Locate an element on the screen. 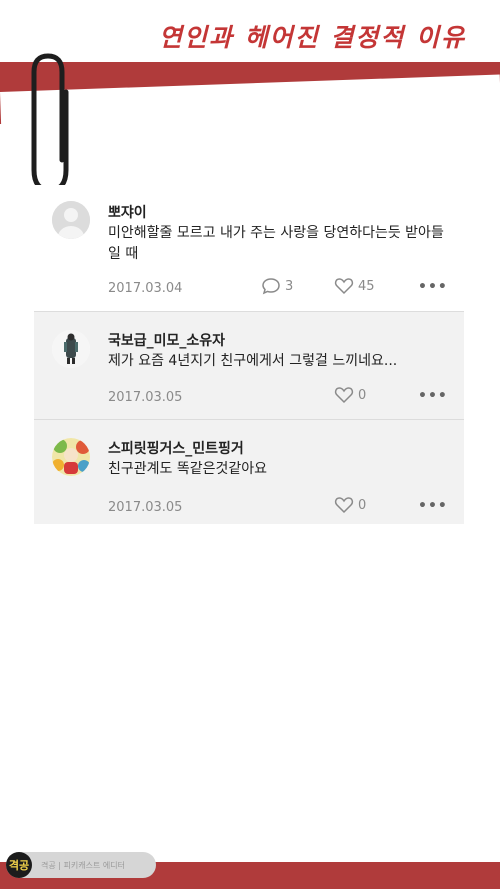 Image resolution: width=500 pixels, height=889 pixels. like-count: 45 is located at coordinates (366, 286).